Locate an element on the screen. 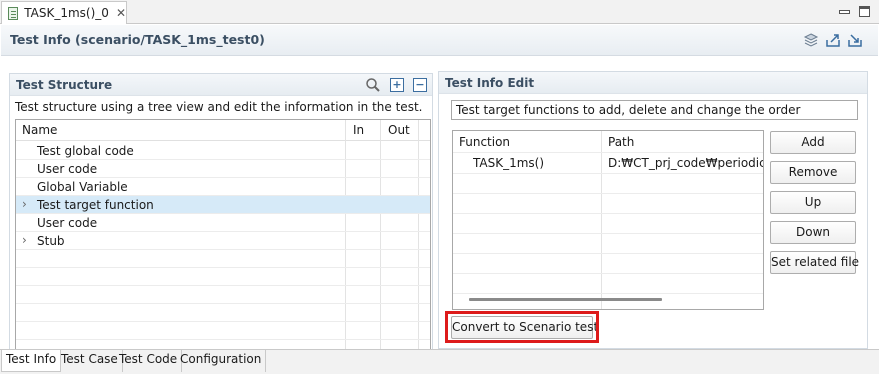 The width and height of the screenshot is (879, 374). tree-row-user-code: User code is located at coordinates (223, 169).